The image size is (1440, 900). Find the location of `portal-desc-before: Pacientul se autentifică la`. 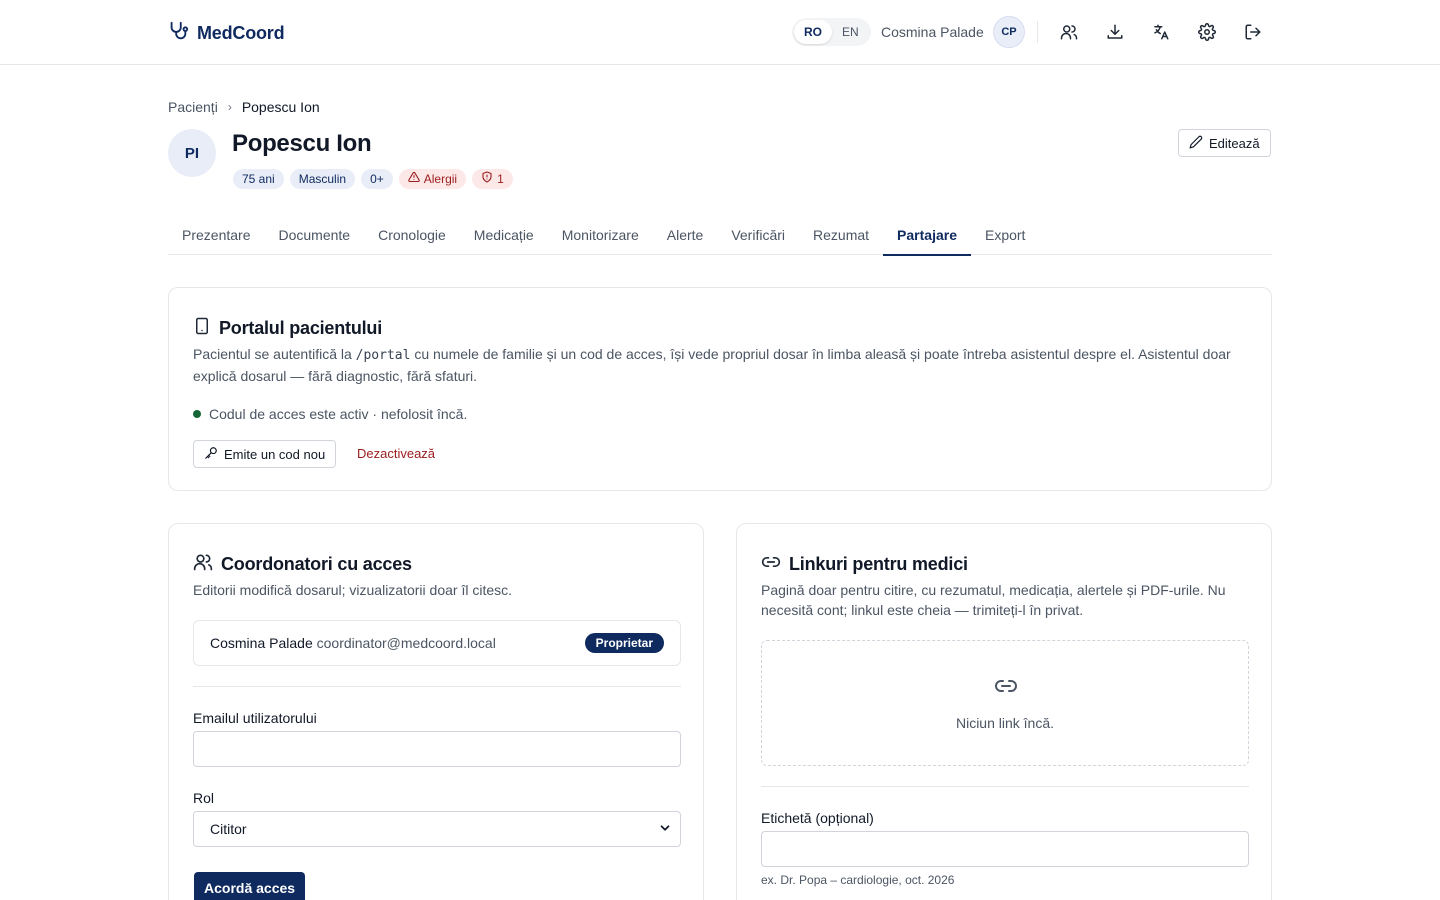

portal-desc-before: Pacientul se autentifică la is located at coordinates (274, 354).